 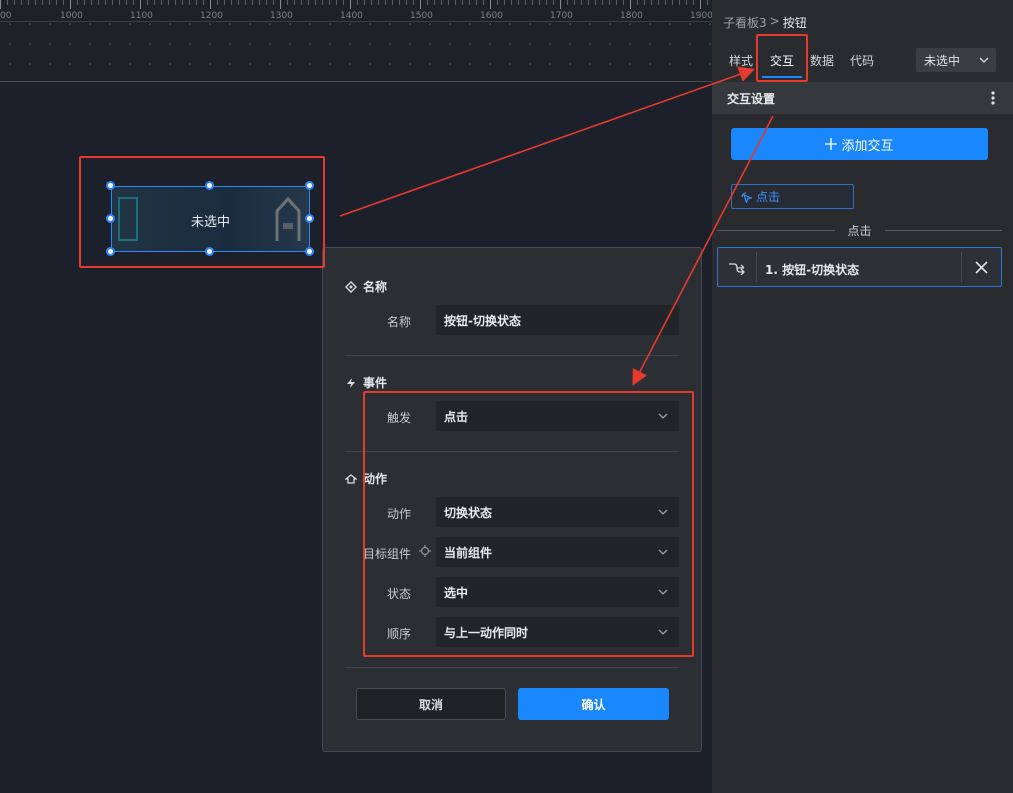 I want to click on resize-handle-right, so click(x=309, y=218).